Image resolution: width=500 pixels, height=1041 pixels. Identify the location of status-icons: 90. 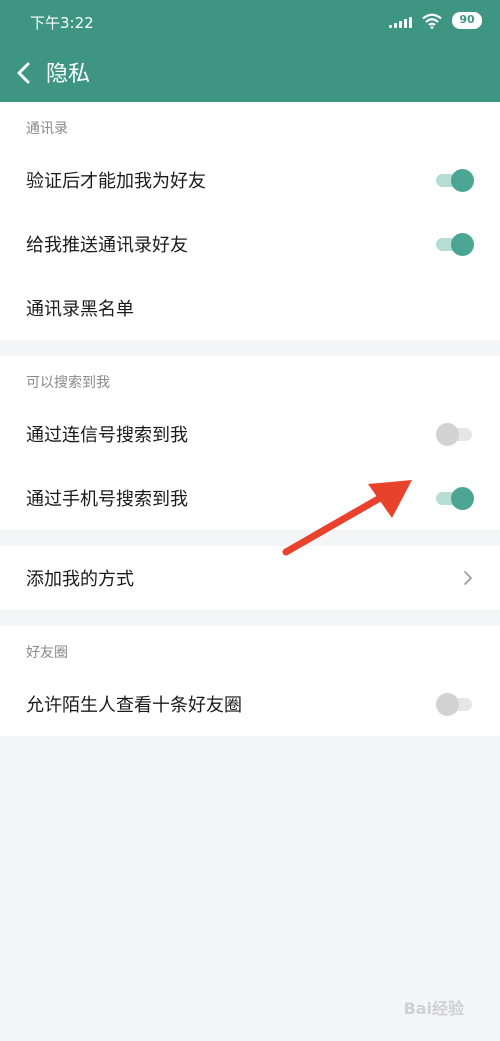
(435, 20).